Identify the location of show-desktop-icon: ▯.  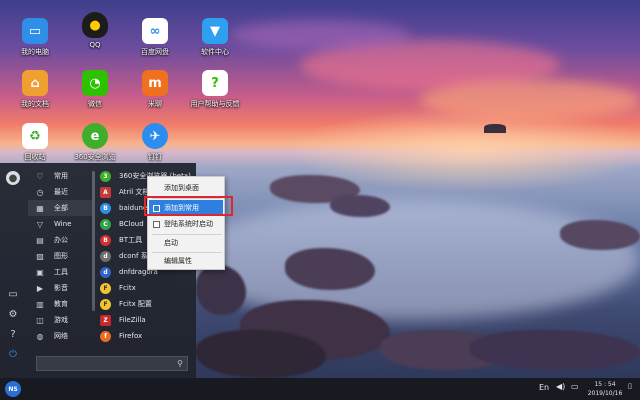
(630, 386).